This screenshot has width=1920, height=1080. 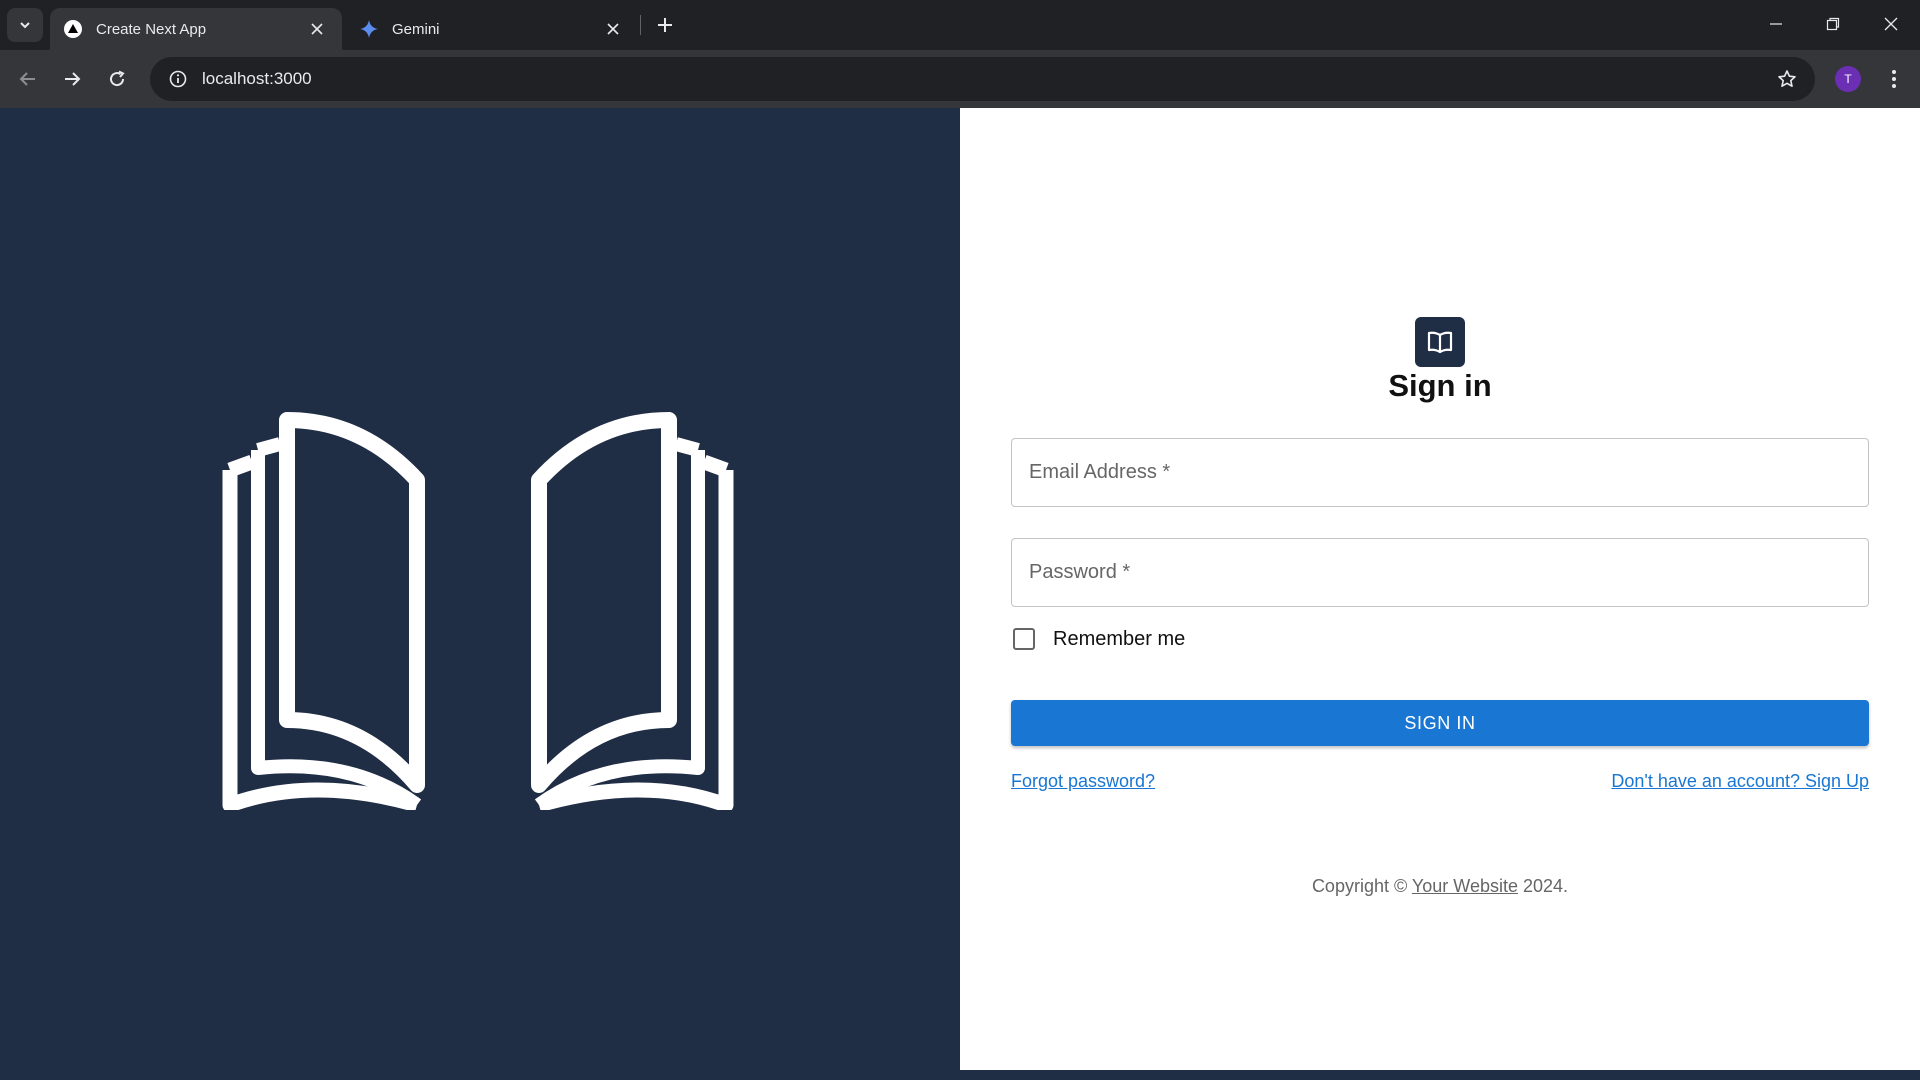 I want to click on restore-button, so click(x=1833, y=24).